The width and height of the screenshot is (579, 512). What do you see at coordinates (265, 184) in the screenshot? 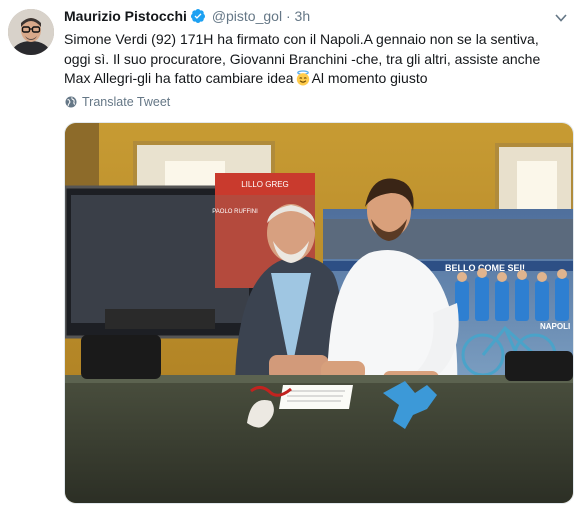
I see `poster-title: LILLO GREG` at bounding box center [265, 184].